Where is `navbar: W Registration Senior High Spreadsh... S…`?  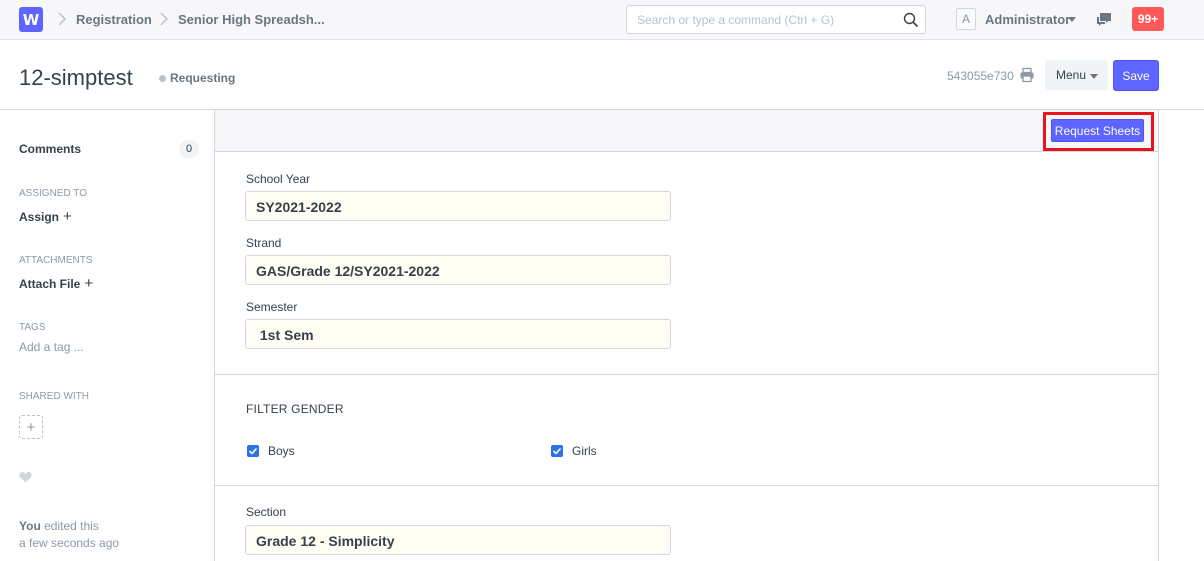
navbar: W Registration Senior High Spreadsh... S… is located at coordinates (602, 20).